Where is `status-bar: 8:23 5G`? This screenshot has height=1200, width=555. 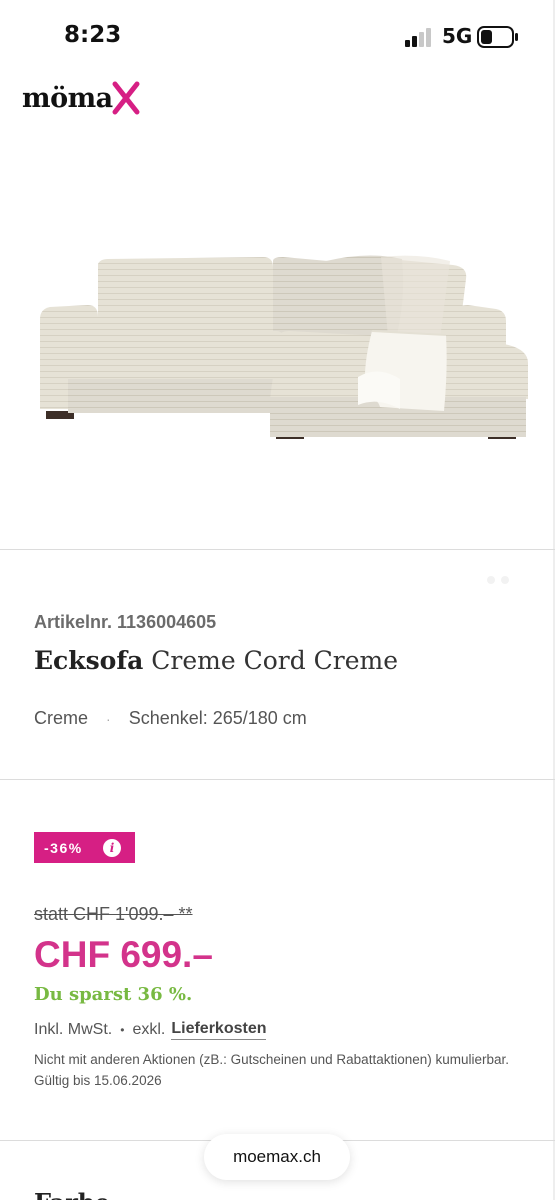
status-bar: 8:23 5G is located at coordinates (277, 36).